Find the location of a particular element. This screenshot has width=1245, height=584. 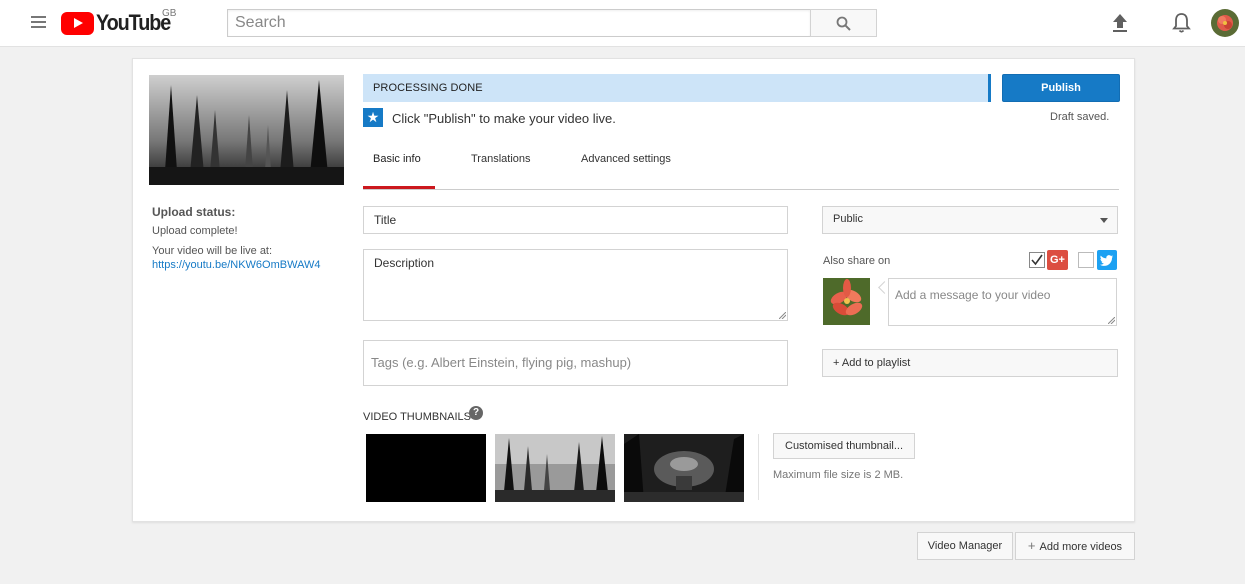

description-textarea: Description is located at coordinates (575, 285).